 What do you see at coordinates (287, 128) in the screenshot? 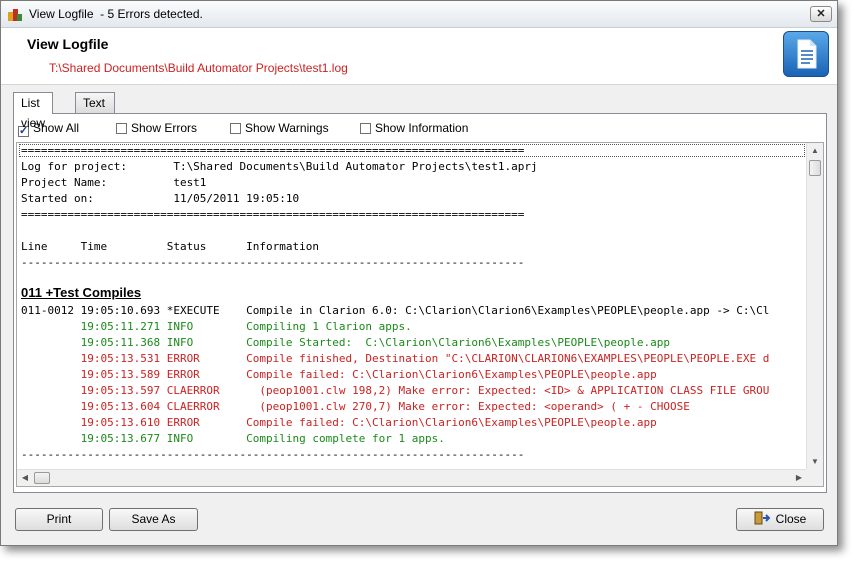
I see `show-warnings-label: Show Warnings` at bounding box center [287, 128].